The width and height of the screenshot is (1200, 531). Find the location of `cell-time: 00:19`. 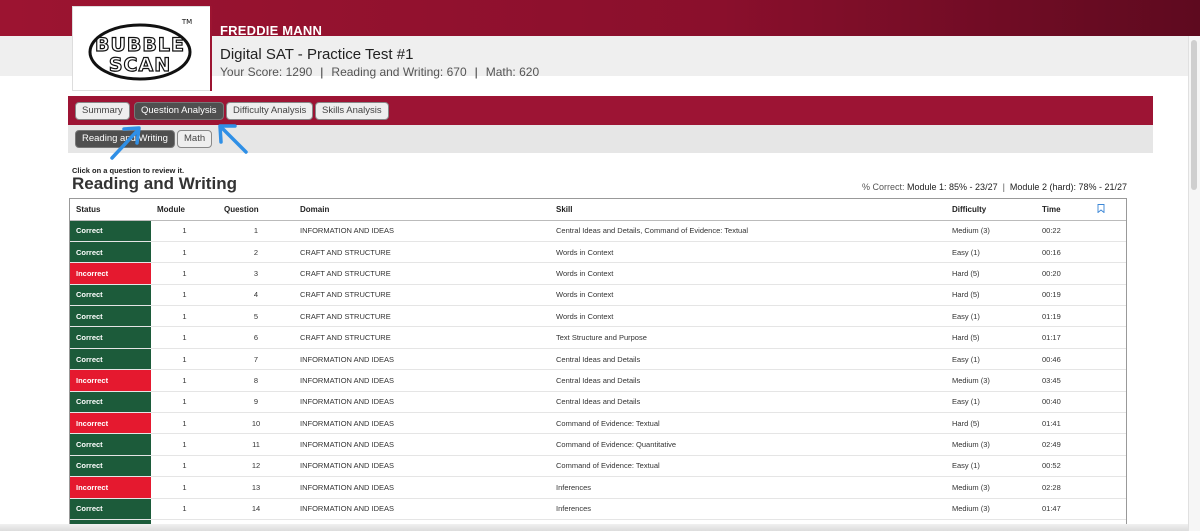

cell-time: 00:19 is located at coordinates (1063, 295).